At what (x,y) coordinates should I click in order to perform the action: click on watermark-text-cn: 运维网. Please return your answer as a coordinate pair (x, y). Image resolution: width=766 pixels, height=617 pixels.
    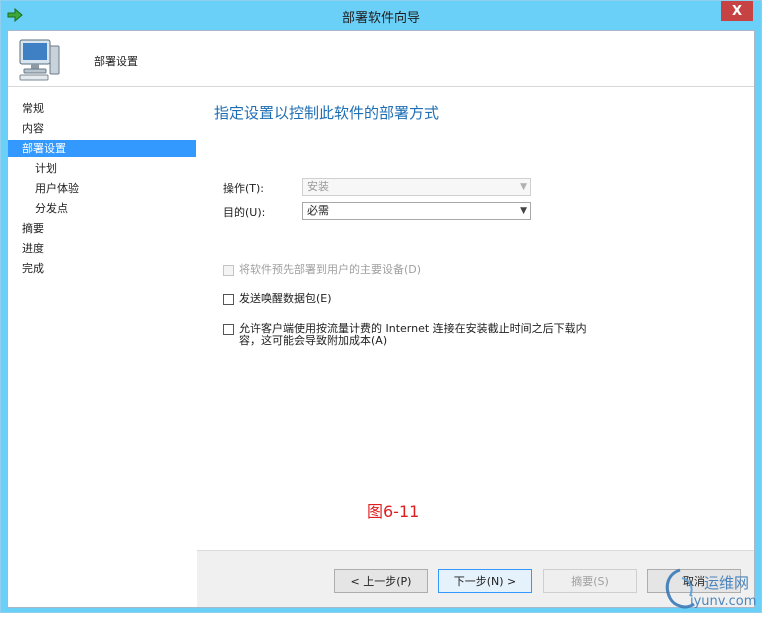
    Looking at the image, I should click on (727, 583).